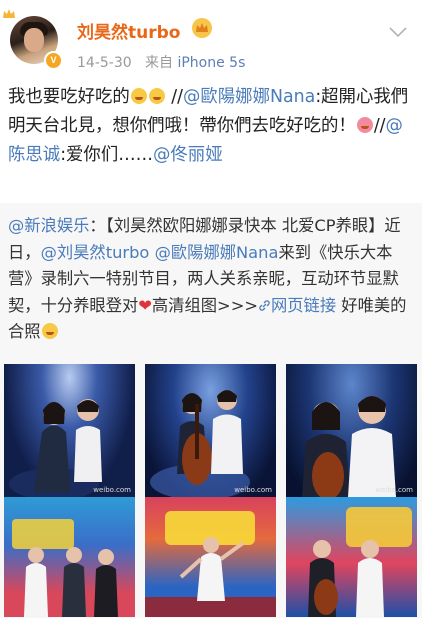 This screenshot has height=618, width=422. I want to click on web-link: 网页链接, so click(297, 305).